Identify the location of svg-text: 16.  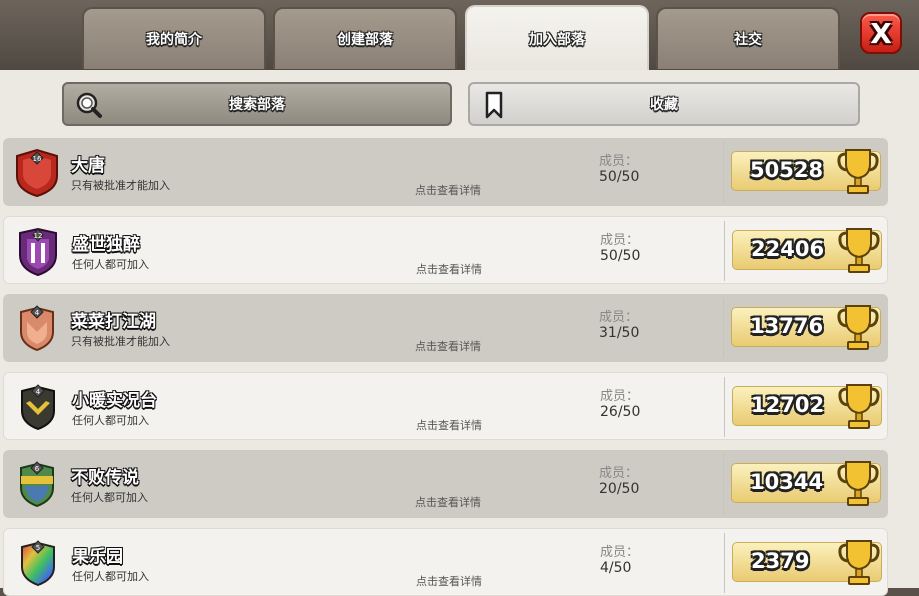
(37, 159).